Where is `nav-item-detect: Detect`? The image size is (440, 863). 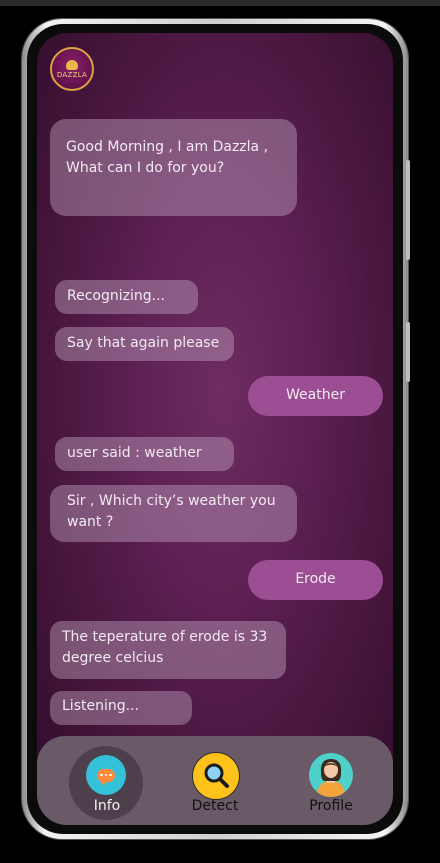 nav-item-detect: Detect is located at coordinates (227, 780).